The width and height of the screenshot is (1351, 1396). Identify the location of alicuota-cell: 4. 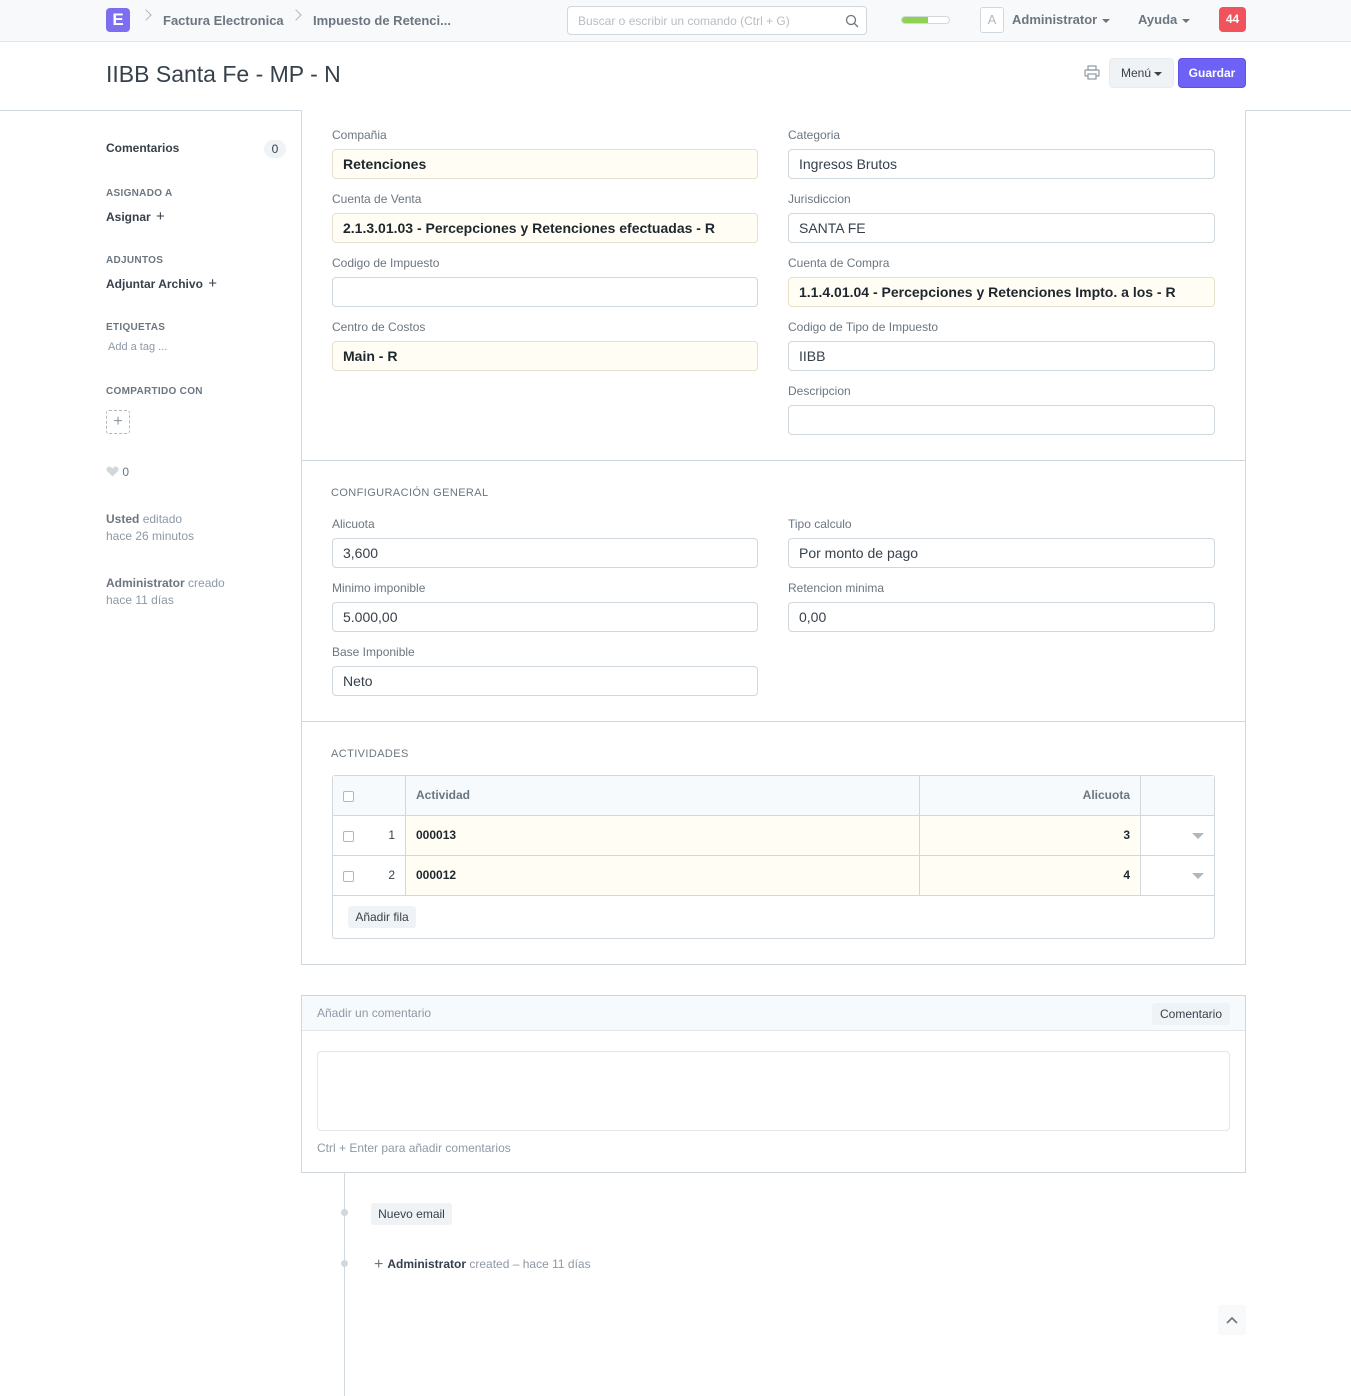
(1029, 875).